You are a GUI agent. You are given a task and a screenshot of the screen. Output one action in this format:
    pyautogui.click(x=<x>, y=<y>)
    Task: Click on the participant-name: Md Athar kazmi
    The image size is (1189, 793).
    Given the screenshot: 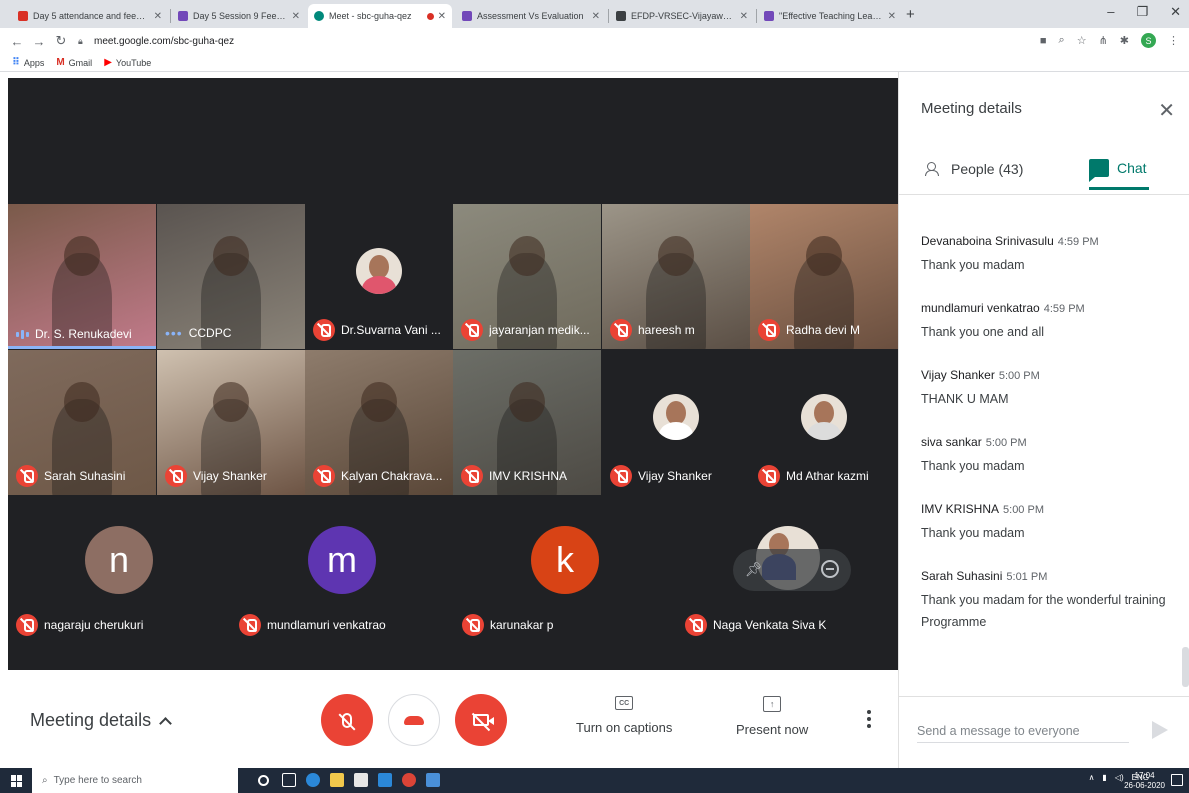 What is the action you would take?
    pyautogui.click(x=827, y=476)
    